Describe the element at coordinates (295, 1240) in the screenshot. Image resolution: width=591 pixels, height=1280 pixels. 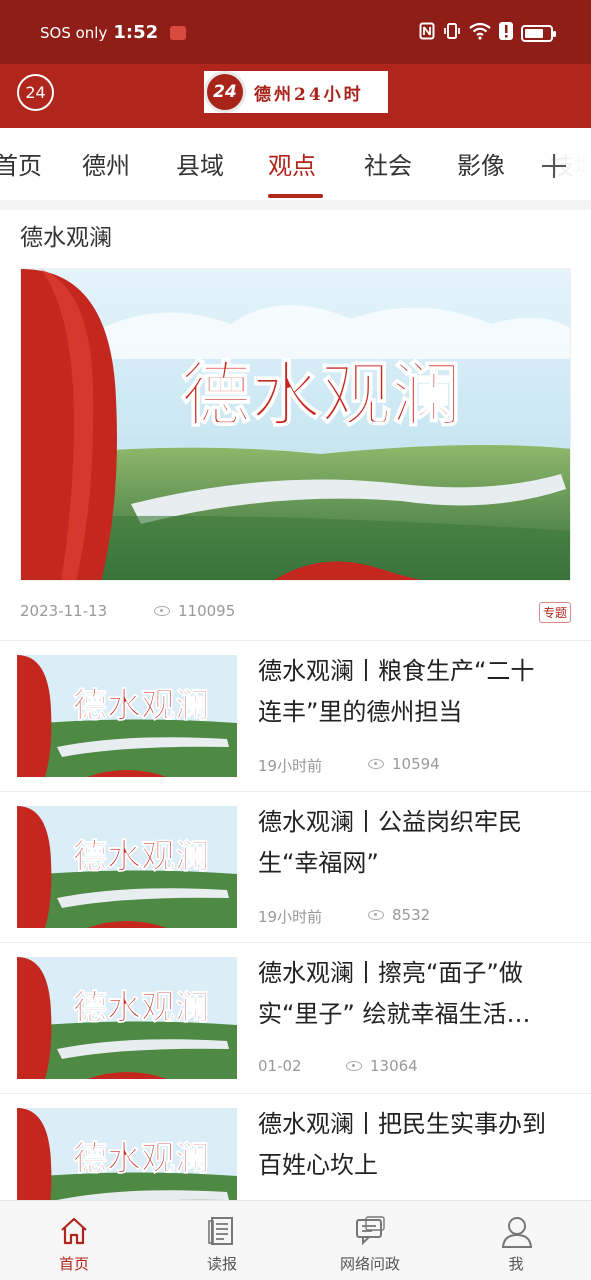
I see `bottom-nav: 首页 读报 网络问政 我` at that location.